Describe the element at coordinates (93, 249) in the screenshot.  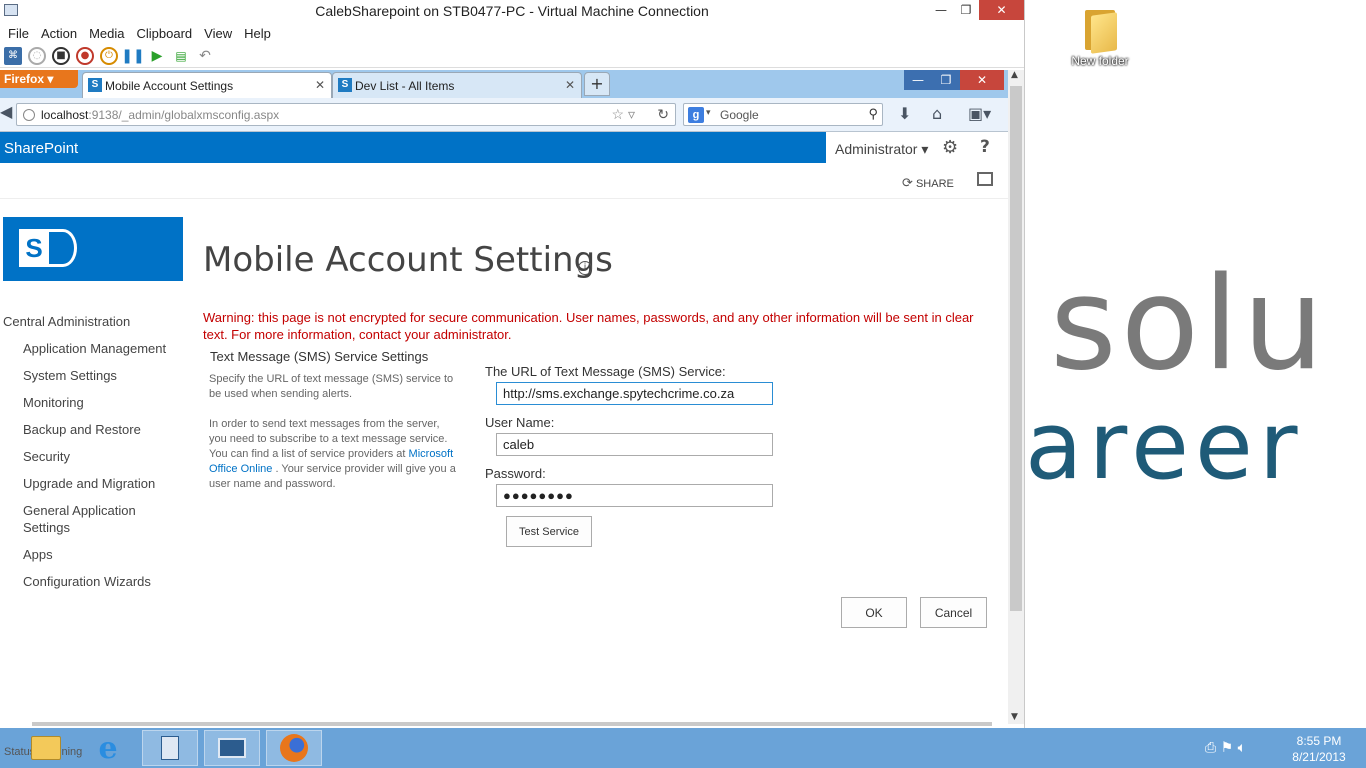
I see `site-logo: S` at that location.